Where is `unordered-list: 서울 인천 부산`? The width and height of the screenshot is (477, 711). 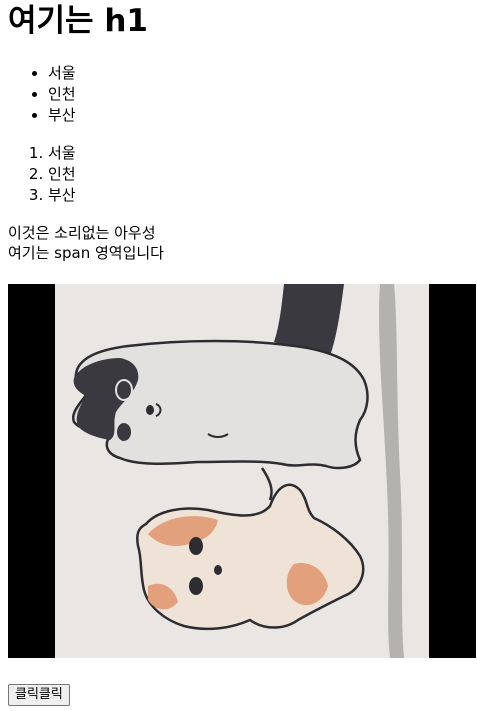
unordered-list: 서울 인천 부산 is located at coordinates (42, 94).